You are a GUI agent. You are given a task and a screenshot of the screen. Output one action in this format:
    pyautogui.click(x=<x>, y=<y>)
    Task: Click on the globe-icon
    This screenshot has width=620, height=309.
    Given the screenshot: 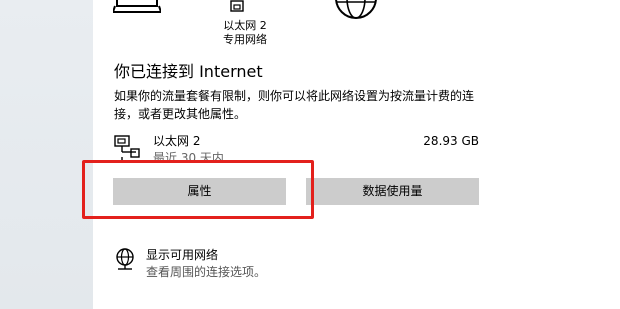 What is the action you would take?
    pyautogui.click(x=356, y=9)
    